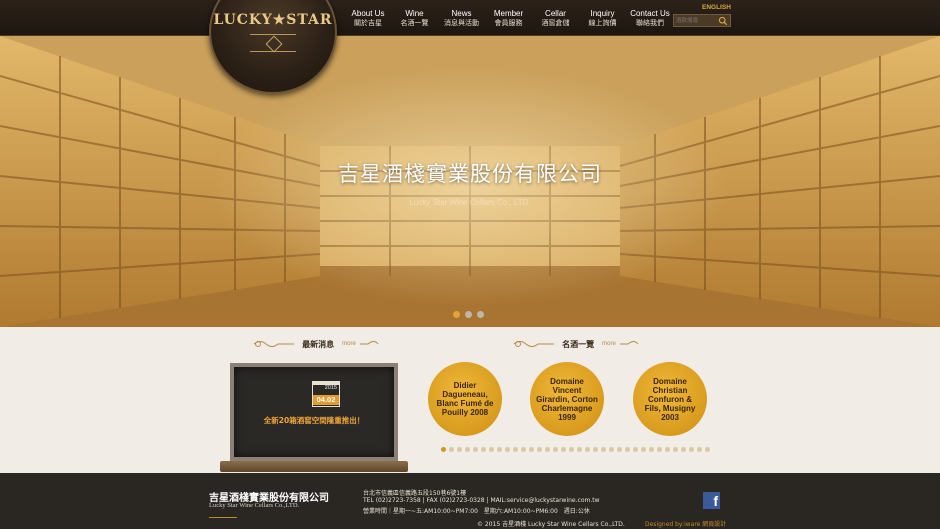 The image size is (940, 529). Describe the element at coordinates (470, 174) in the screenshot. I see `hero-title: 吉星酒棧實業股份有限公司` at that location.